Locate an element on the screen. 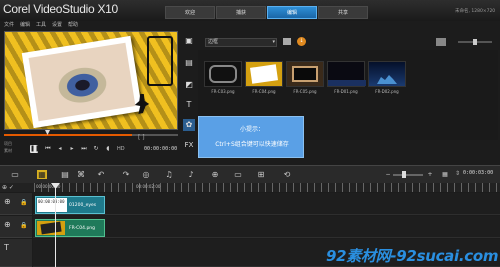 The width and height of the screenshot is (500, 267). repeat-icon: ↻ is located at coordinates (96, 149).